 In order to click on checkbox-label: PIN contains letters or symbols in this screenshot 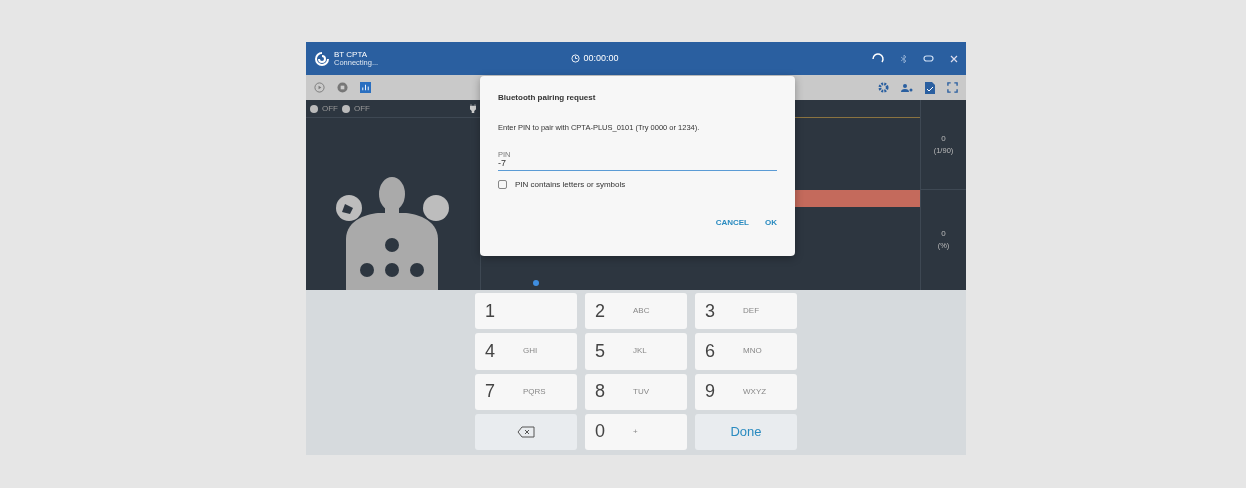, I will do `click(570, 184)`.